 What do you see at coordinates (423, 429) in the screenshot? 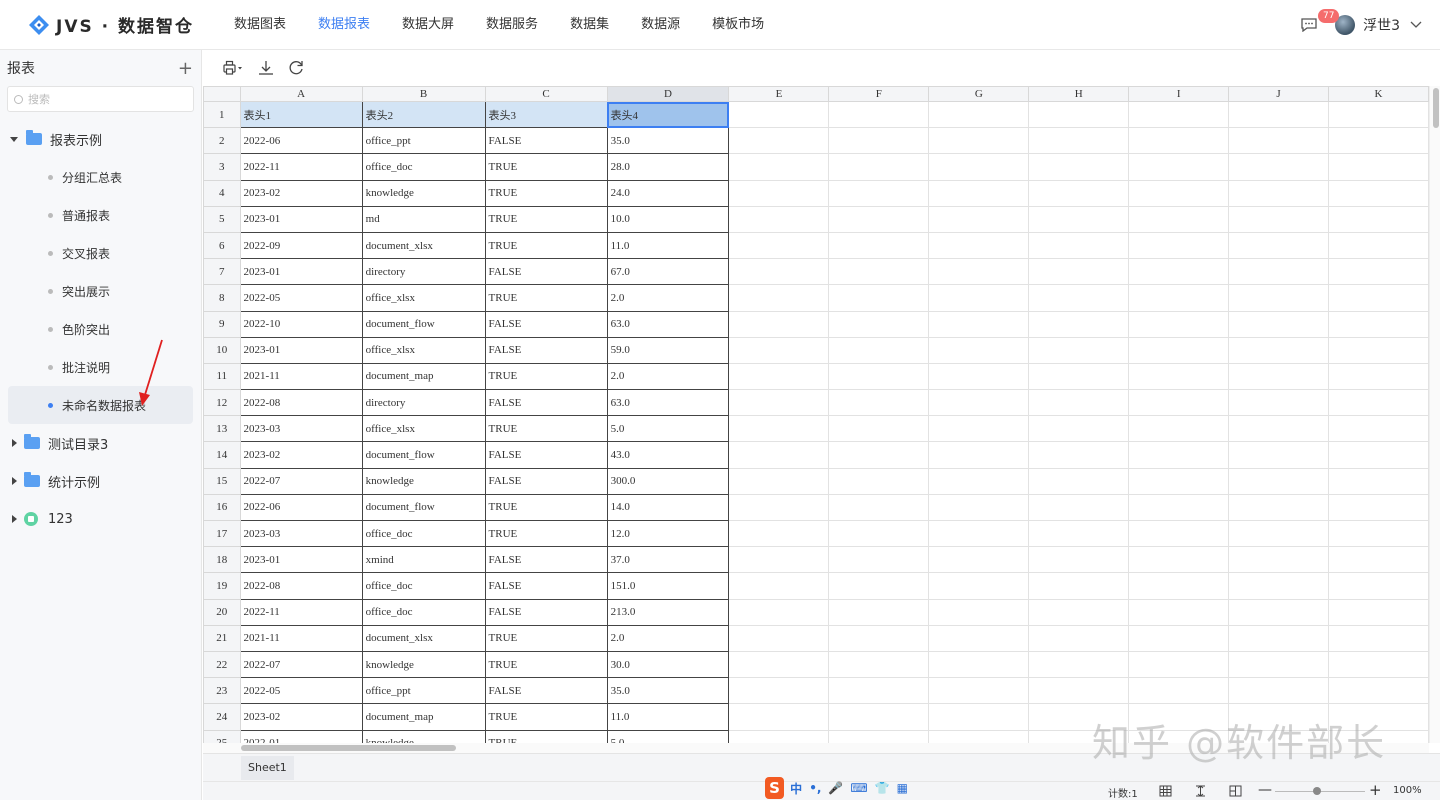
I see `sheet-cell: office_xlsx` at bounding box center [423, 429].